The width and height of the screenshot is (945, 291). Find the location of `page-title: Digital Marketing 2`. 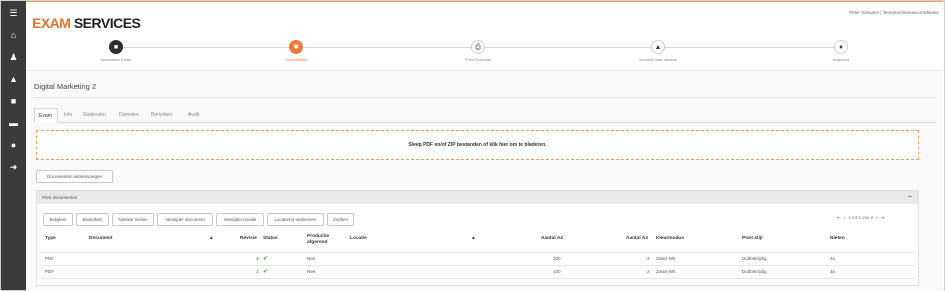

page-title: Digital Marketing 2 is located at coordinates (65, 86).